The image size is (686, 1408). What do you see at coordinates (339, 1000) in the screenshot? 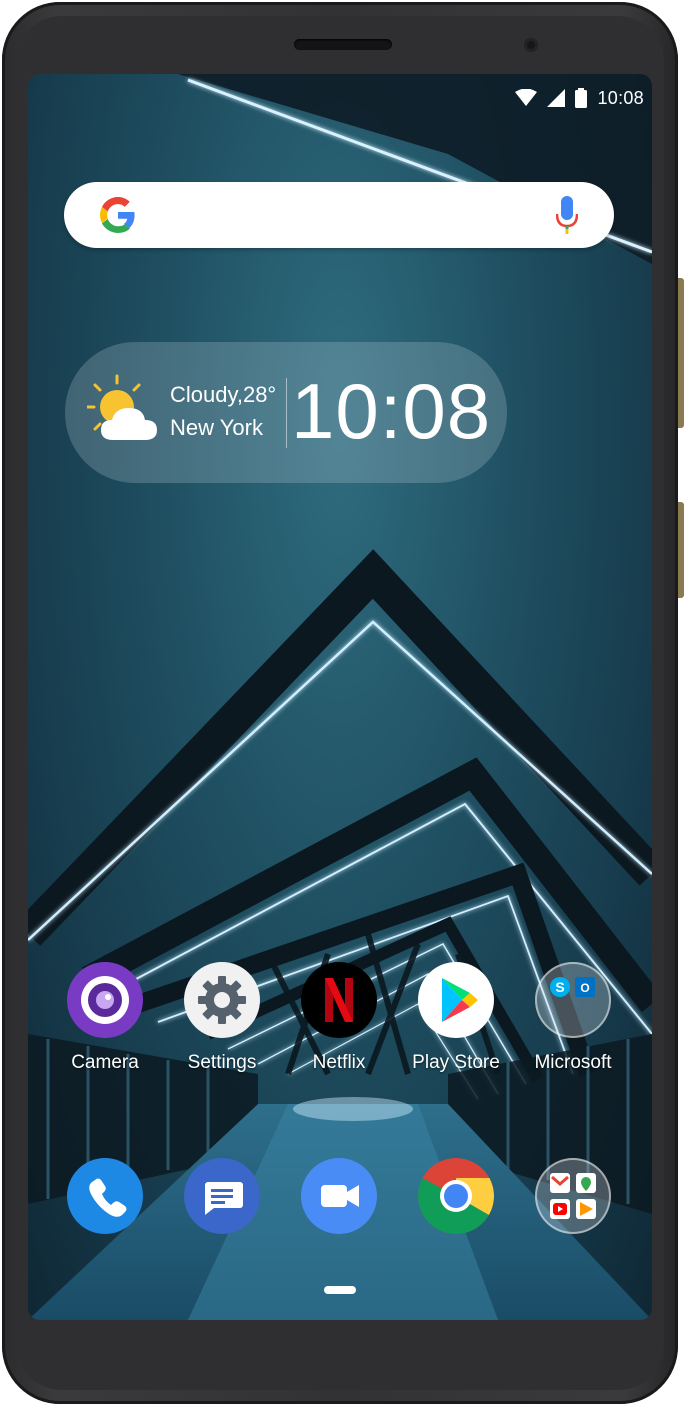
I see `netflix-icon` at bounding box center [339, 1000].